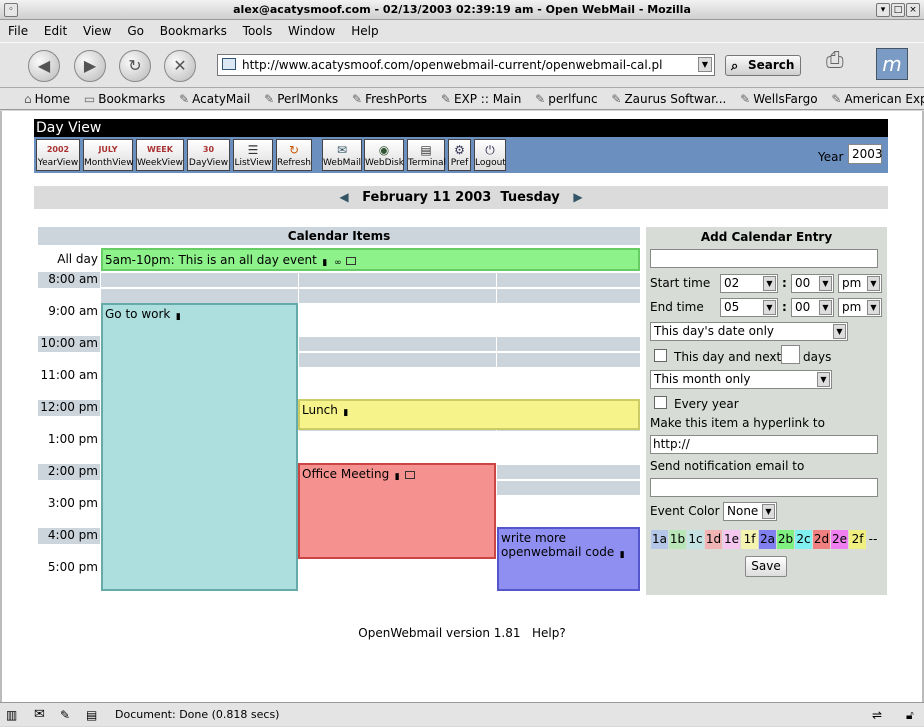 This screenshot has width=924, height=727. What do you see at coordinates (821, 539) in the screenshot?
I see `color-swatch: 2d` at bounding box center [821, 539].